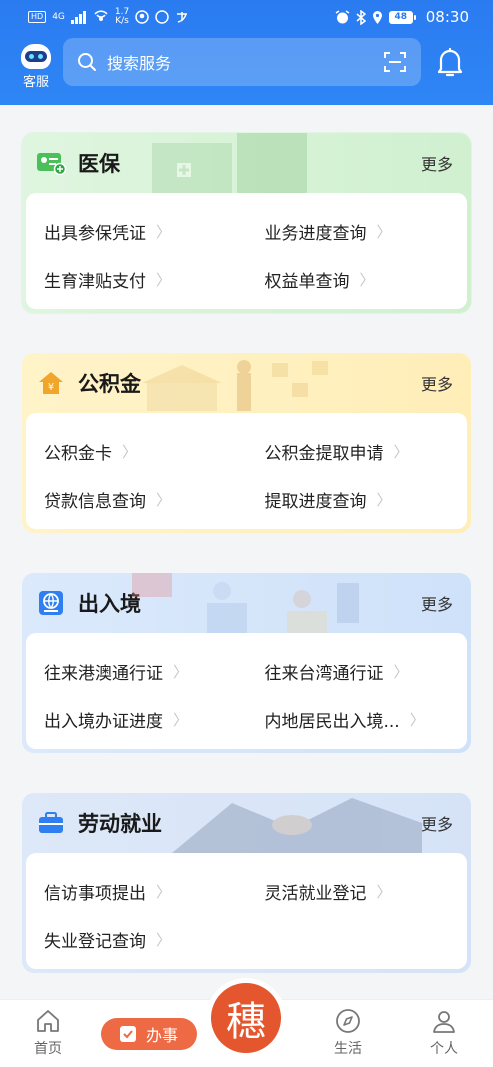 The height and width of the screenshot is (1067, 493). I want to click on service-item: 贷款信息查询〉, so click(136, 499).